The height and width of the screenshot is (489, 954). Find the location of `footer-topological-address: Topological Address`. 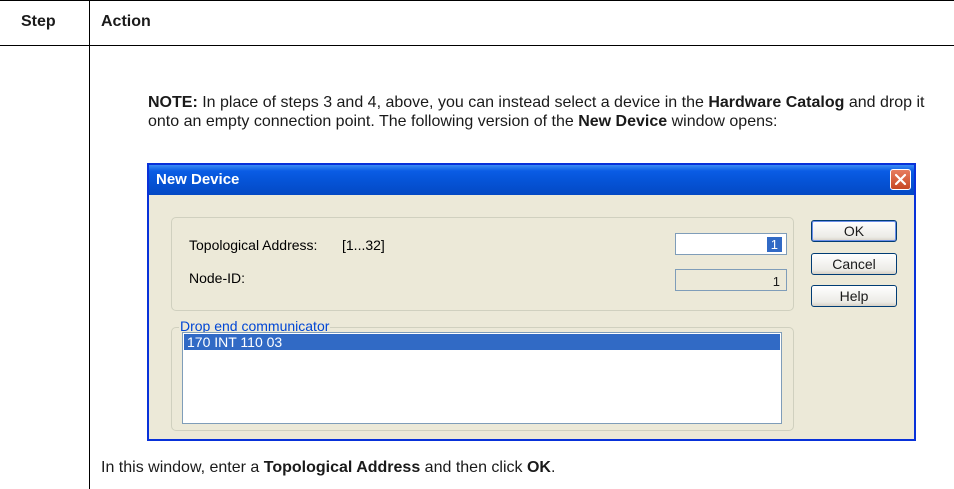

footer-topological-address: Topological Address is located at coordinates (342, 467).